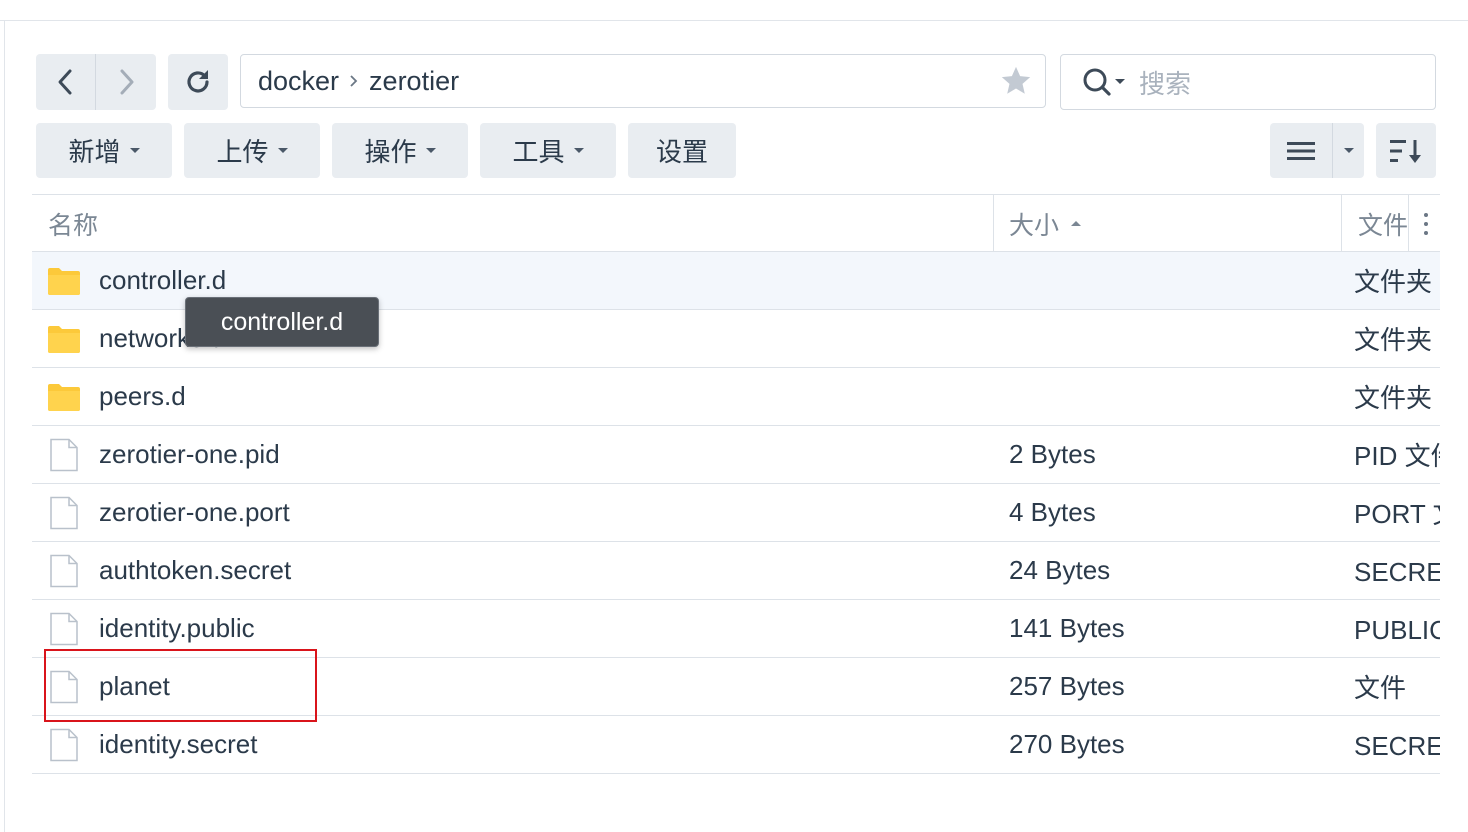 The height and width of the screenshot is (832, 1468). I want to click on file-name: zerotier-one.pid, so click(189, 454).